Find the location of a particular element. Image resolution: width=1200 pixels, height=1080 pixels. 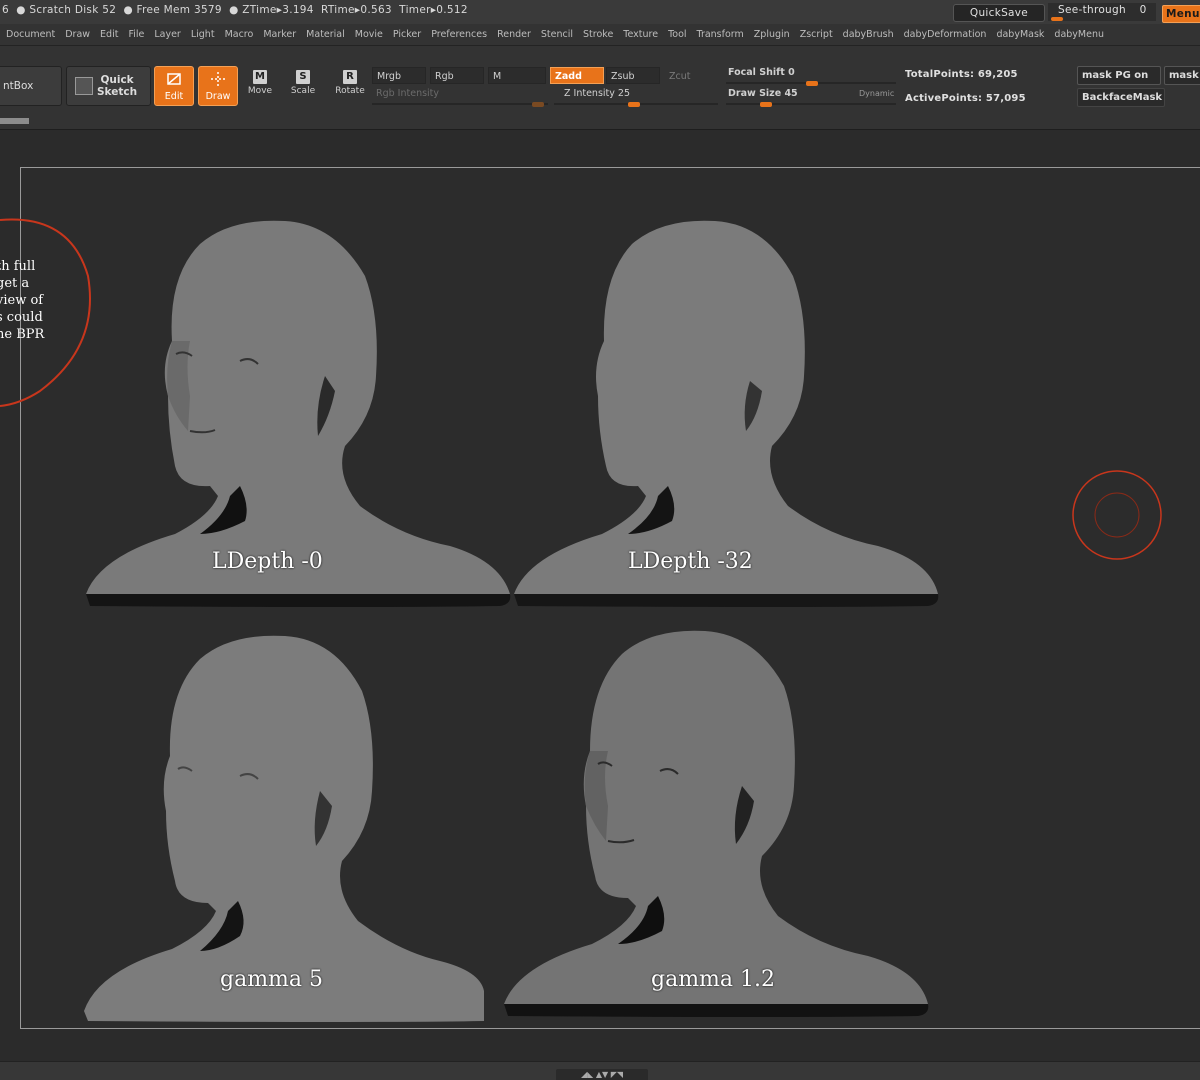

move-label: Move is located at coordinates (260, 91).